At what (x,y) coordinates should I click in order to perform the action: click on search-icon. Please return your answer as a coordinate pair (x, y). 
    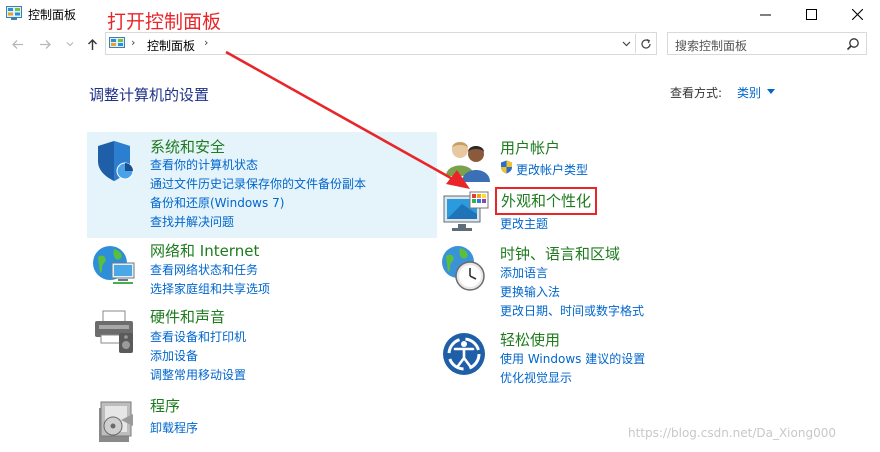
    Looking at the image, I should click on (853, 44).